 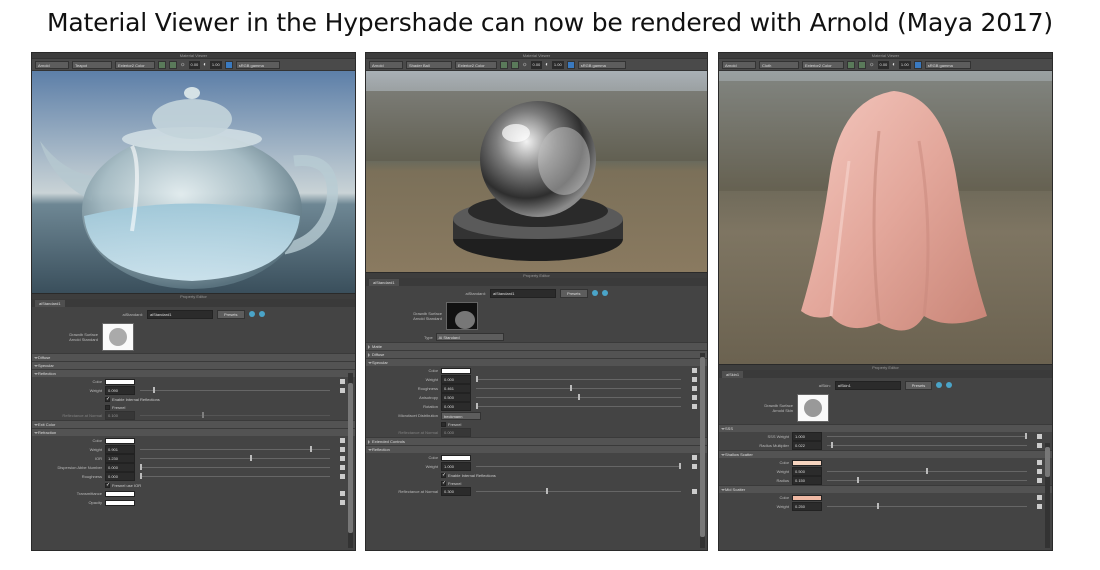 I want to click on roughness-slider, so click(x=578, y=388).